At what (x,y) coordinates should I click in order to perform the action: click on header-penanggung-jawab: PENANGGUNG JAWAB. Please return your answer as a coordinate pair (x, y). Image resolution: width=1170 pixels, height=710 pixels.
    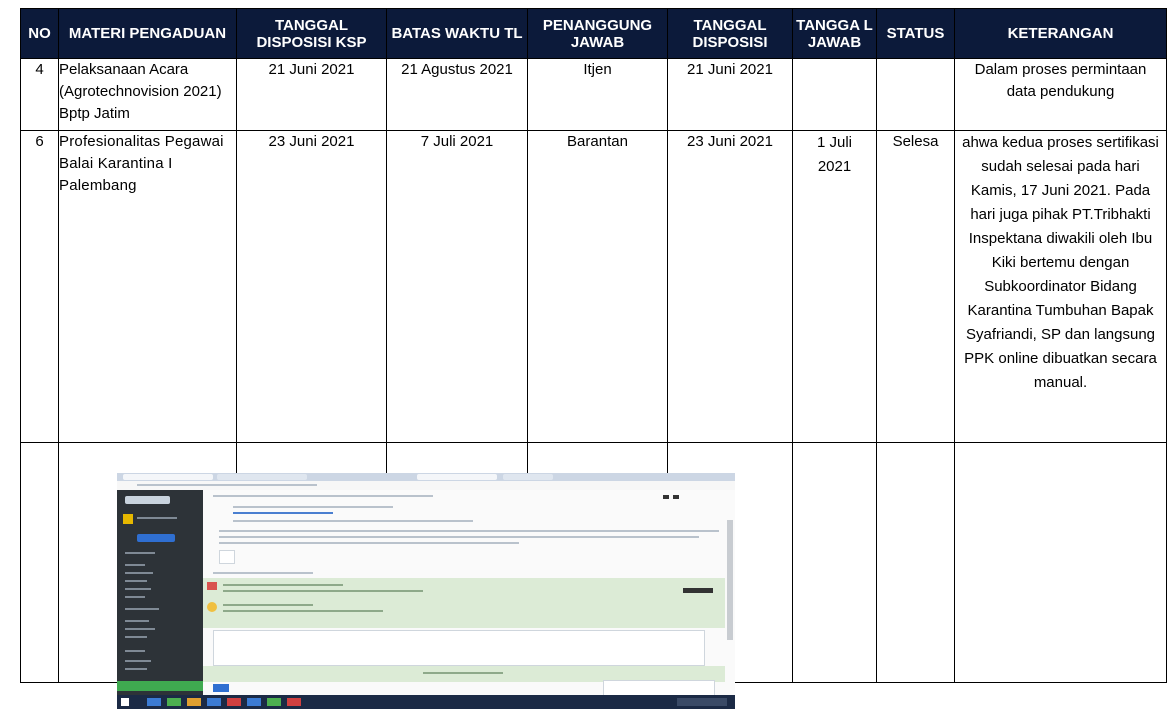
    Looking at the image, I should click on (597, 33).